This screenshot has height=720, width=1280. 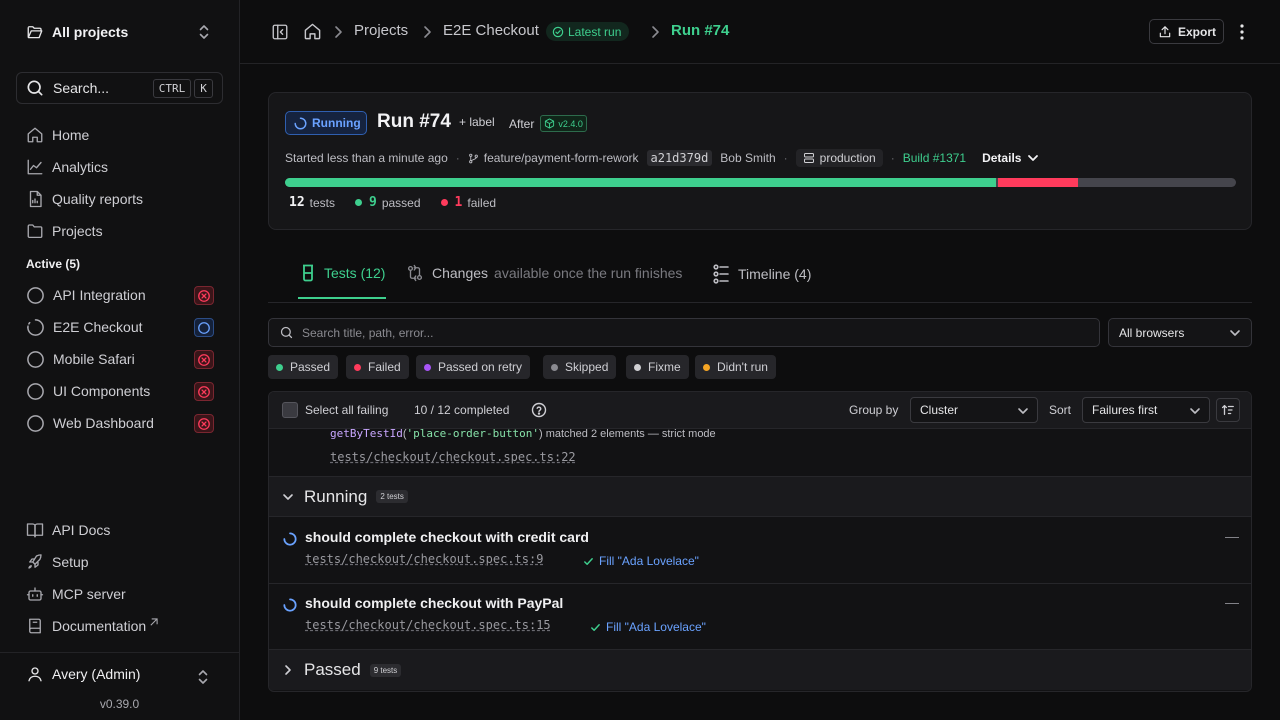 What do you see at coordinates (539, 410) in the screenshot?
I see `help-circle-icon` at bounding box center [539, 410].